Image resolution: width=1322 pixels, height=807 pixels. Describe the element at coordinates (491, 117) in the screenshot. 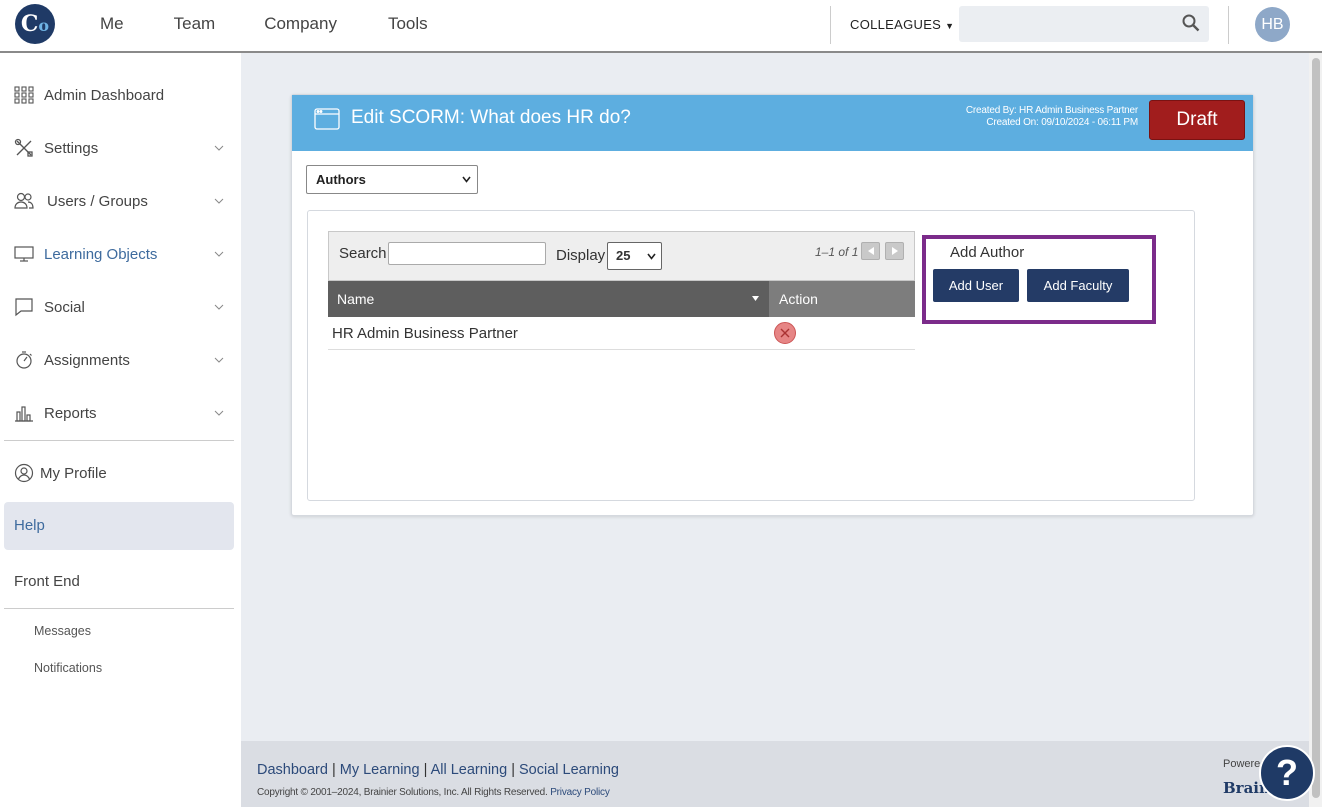

I see `page-title: Edit SCORM: What does HR do?` at that location.